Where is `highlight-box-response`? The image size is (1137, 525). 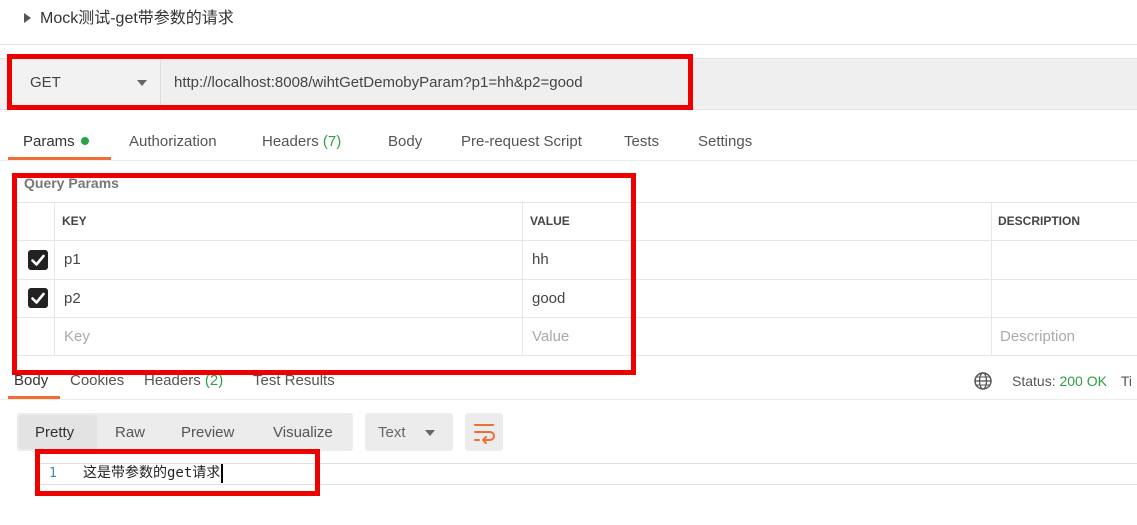
highlight-box-response is located at coordinates (177, 472).